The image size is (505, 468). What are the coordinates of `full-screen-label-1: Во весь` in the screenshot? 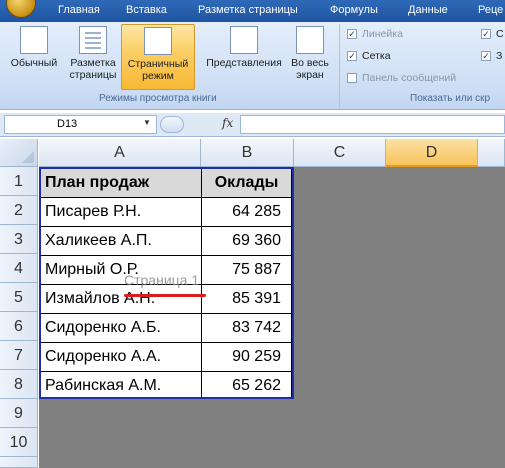 It's located at (310, 63).